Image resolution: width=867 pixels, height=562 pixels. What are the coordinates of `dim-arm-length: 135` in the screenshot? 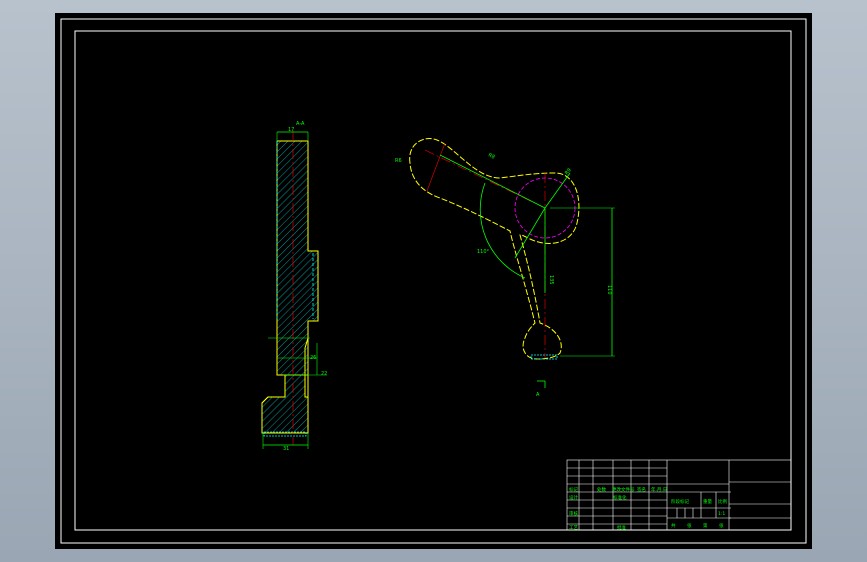 It's located at (551, 280).